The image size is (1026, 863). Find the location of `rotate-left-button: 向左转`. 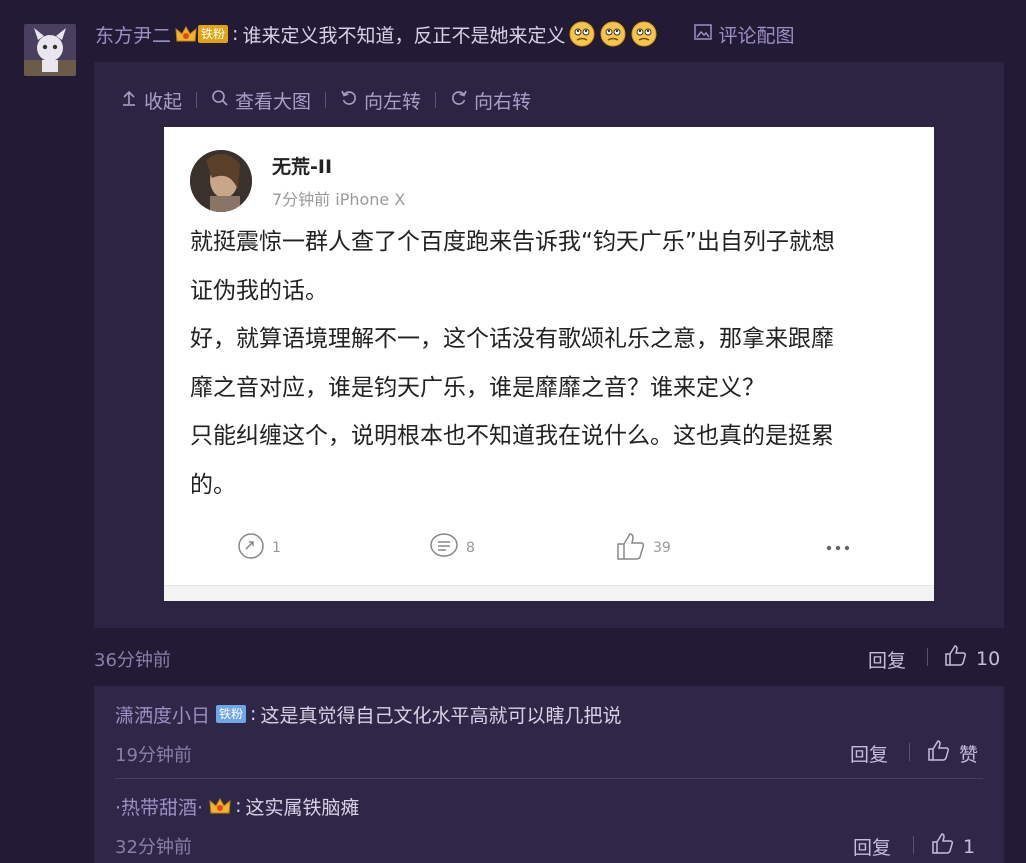

rotate-left-button: 向左转 is located at coordinates (380, 100).